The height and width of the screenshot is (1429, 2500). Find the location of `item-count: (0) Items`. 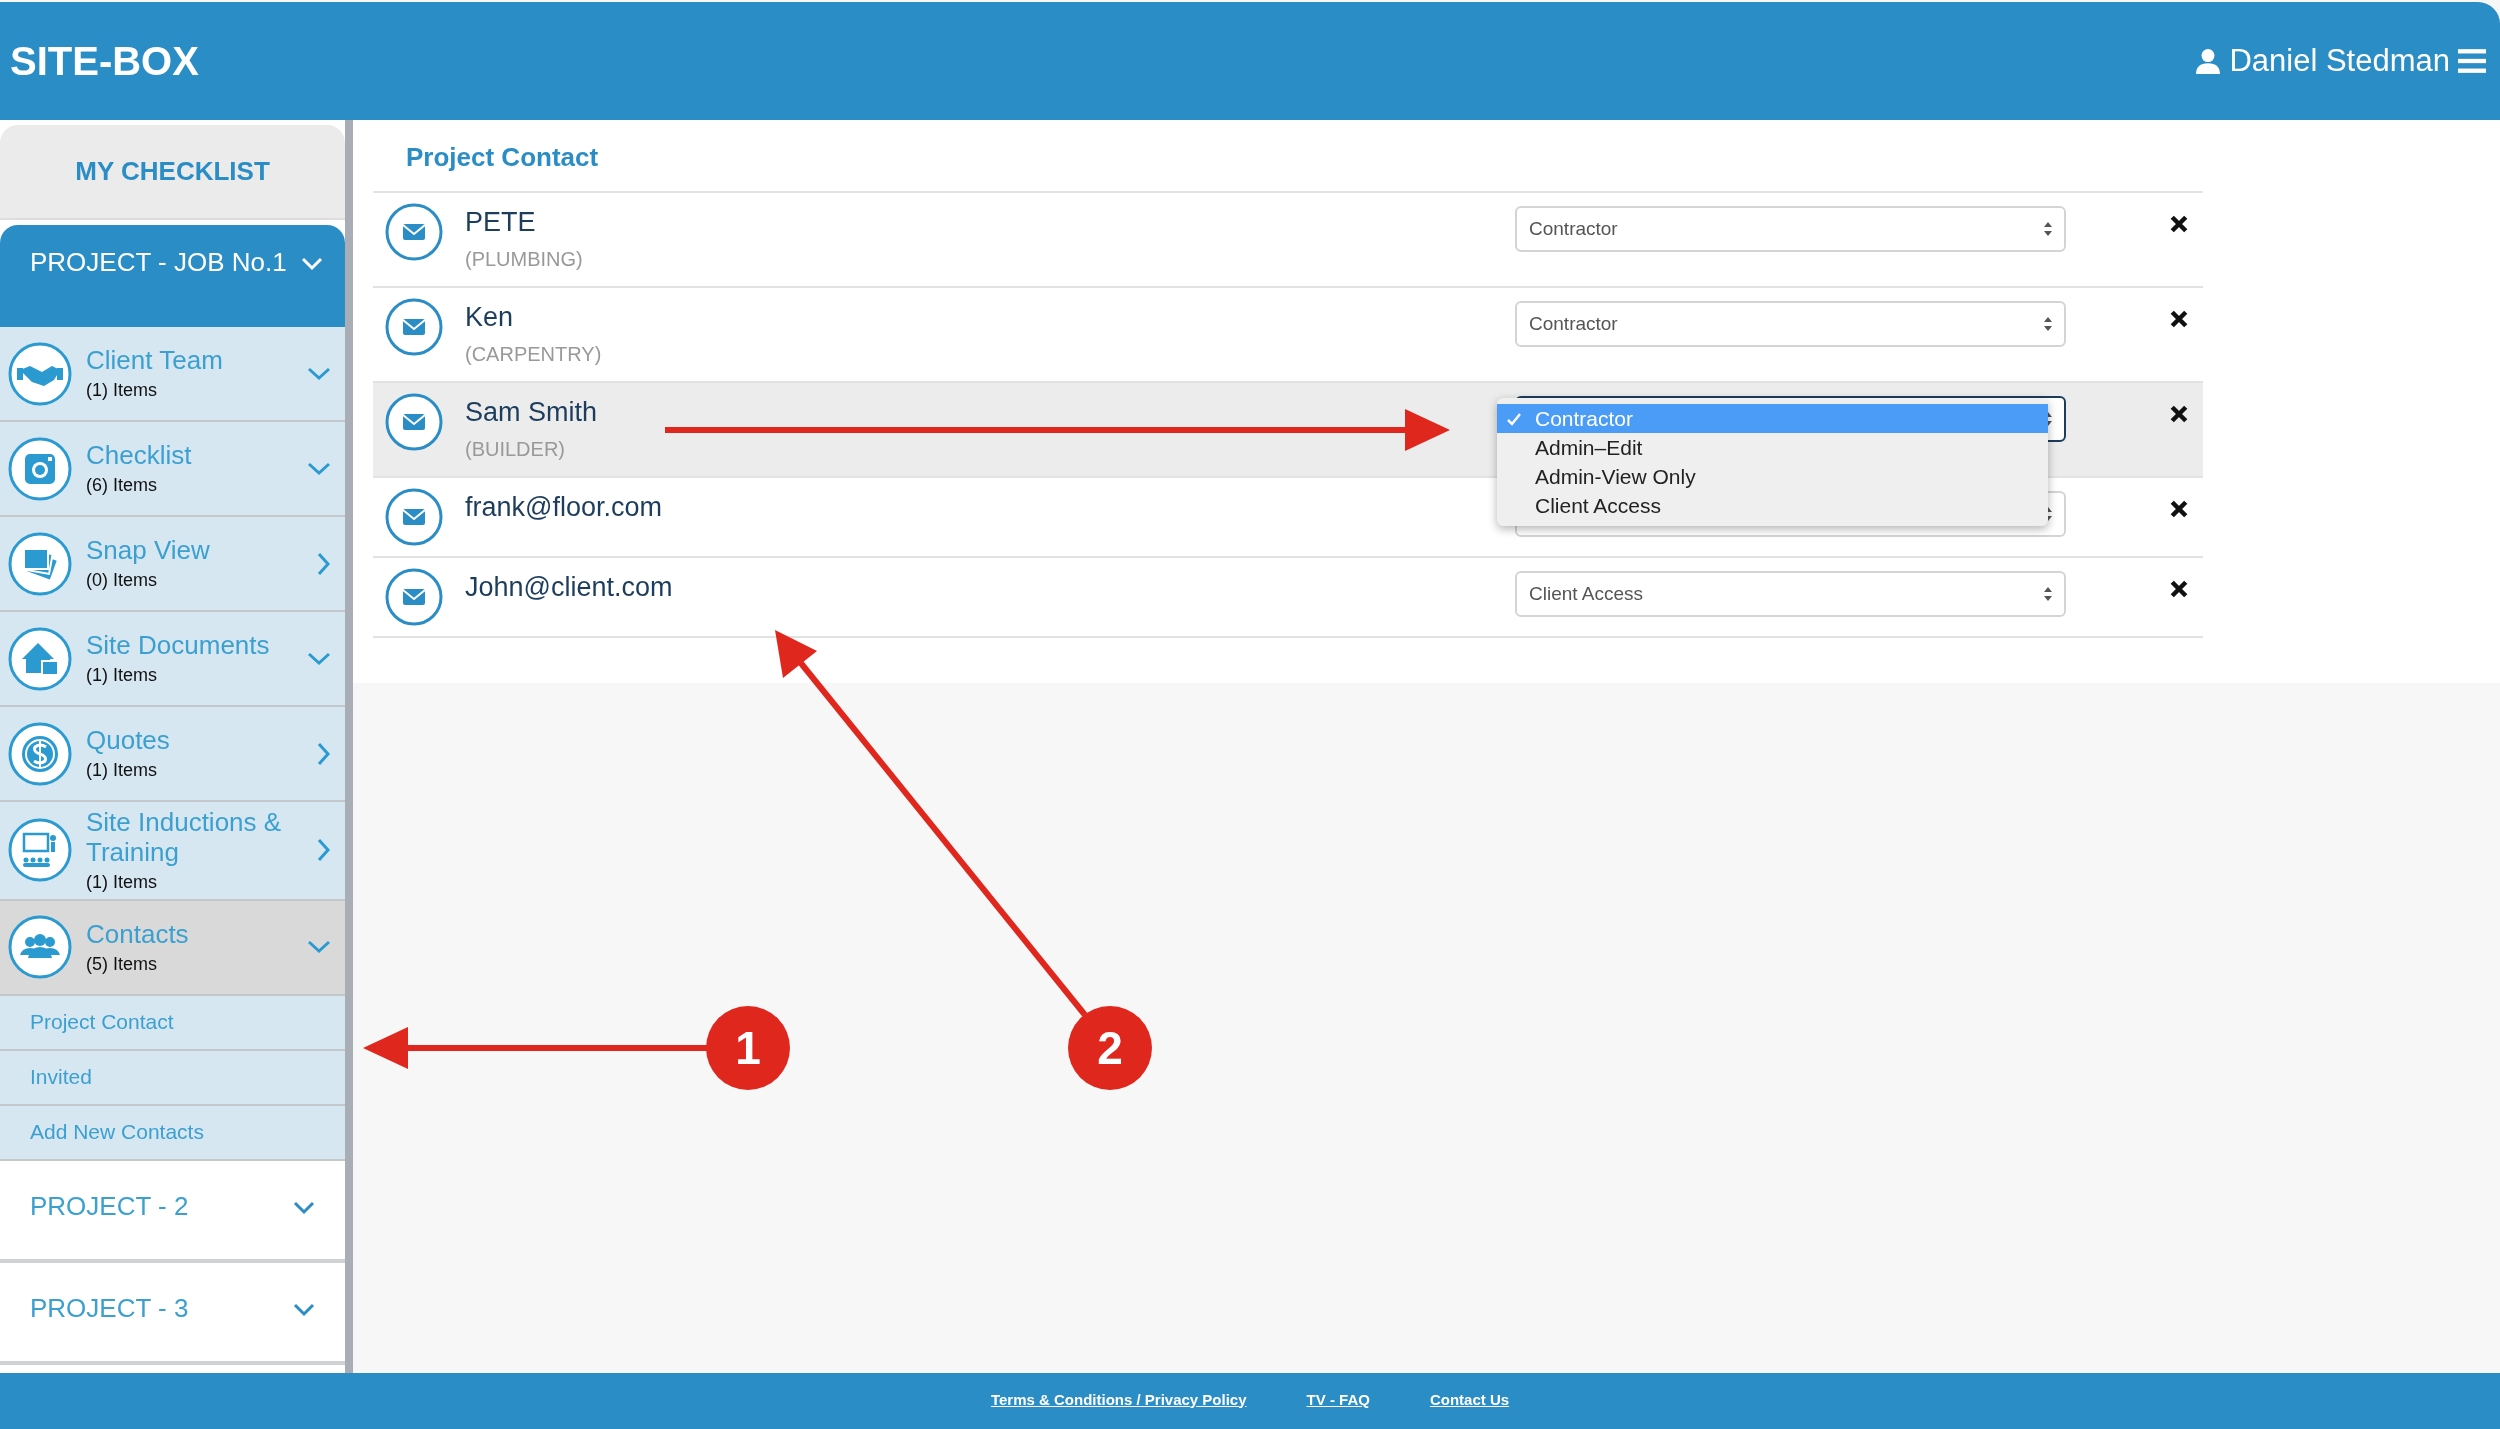

item-count: (0) Items is located at coordinates (122, 580).